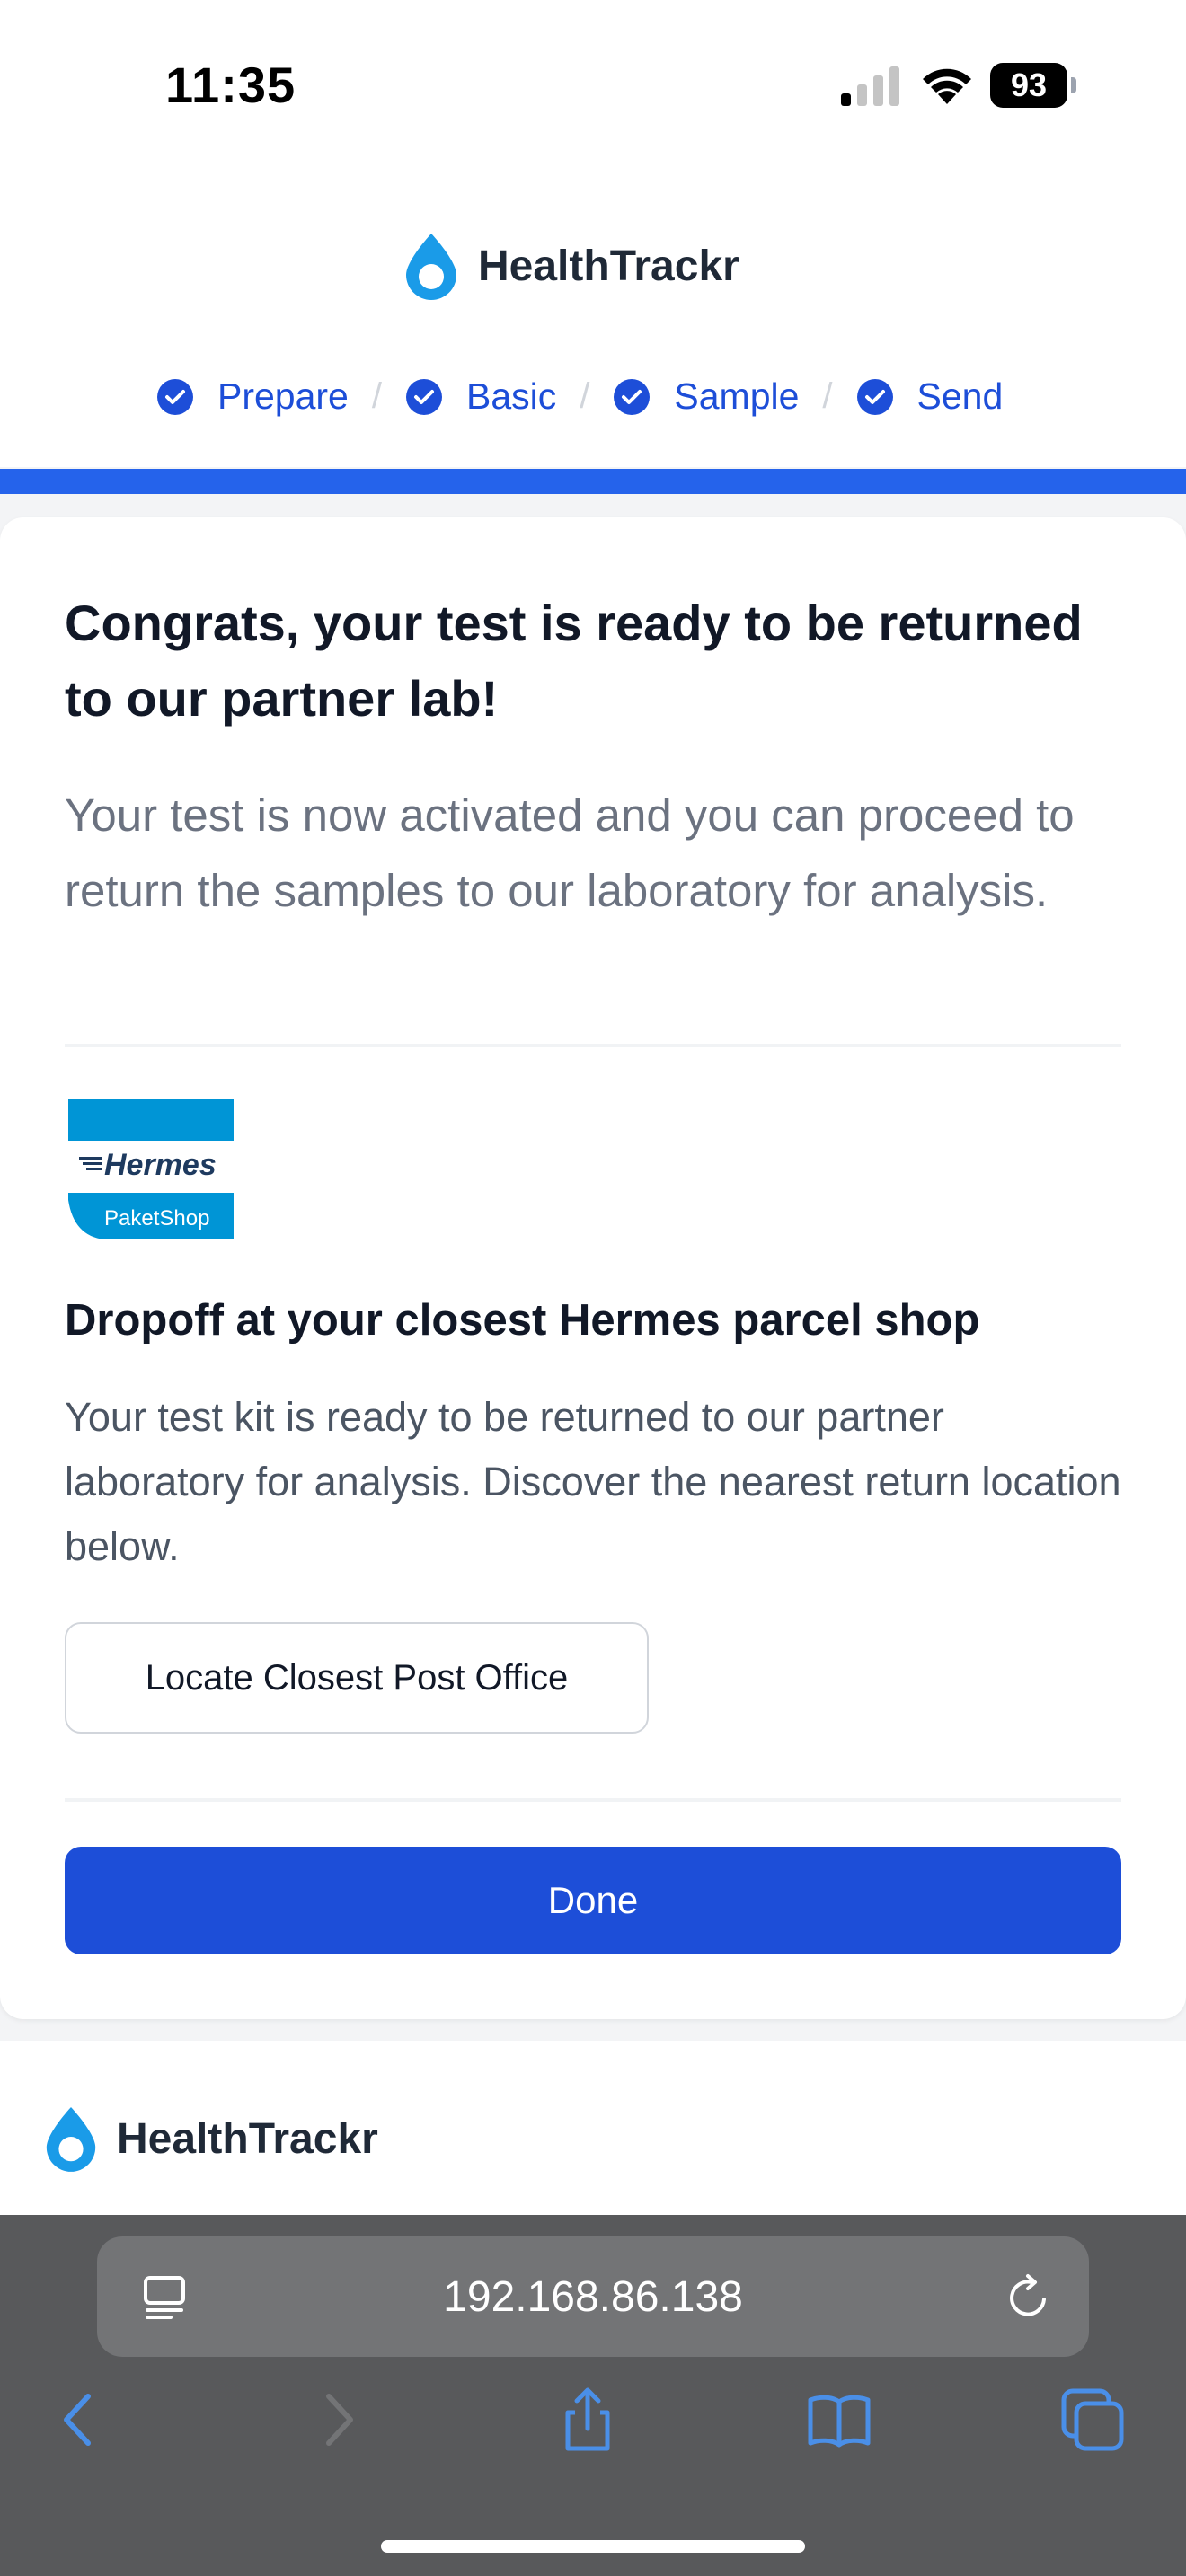 The height and width of the screenshot is (2576, 1186). Describe the element at coordinates (283, 396) in the screenshot. I see `step-label: Prepare` at that location.